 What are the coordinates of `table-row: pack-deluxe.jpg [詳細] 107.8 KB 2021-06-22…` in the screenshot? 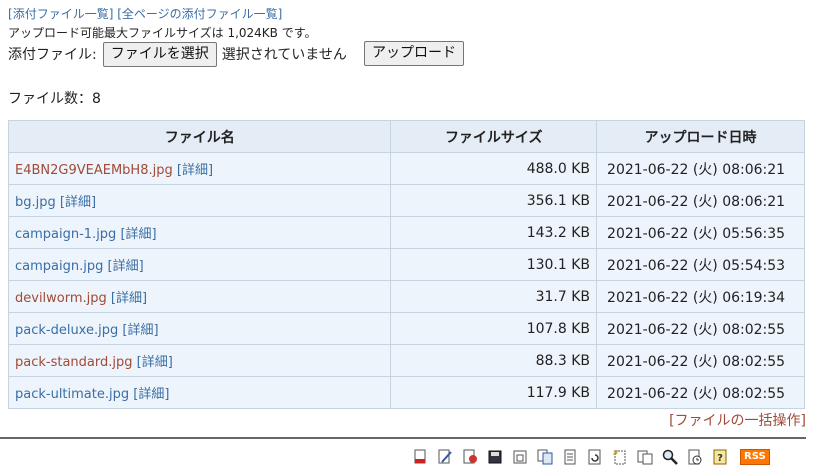 It's located at (406, 328).